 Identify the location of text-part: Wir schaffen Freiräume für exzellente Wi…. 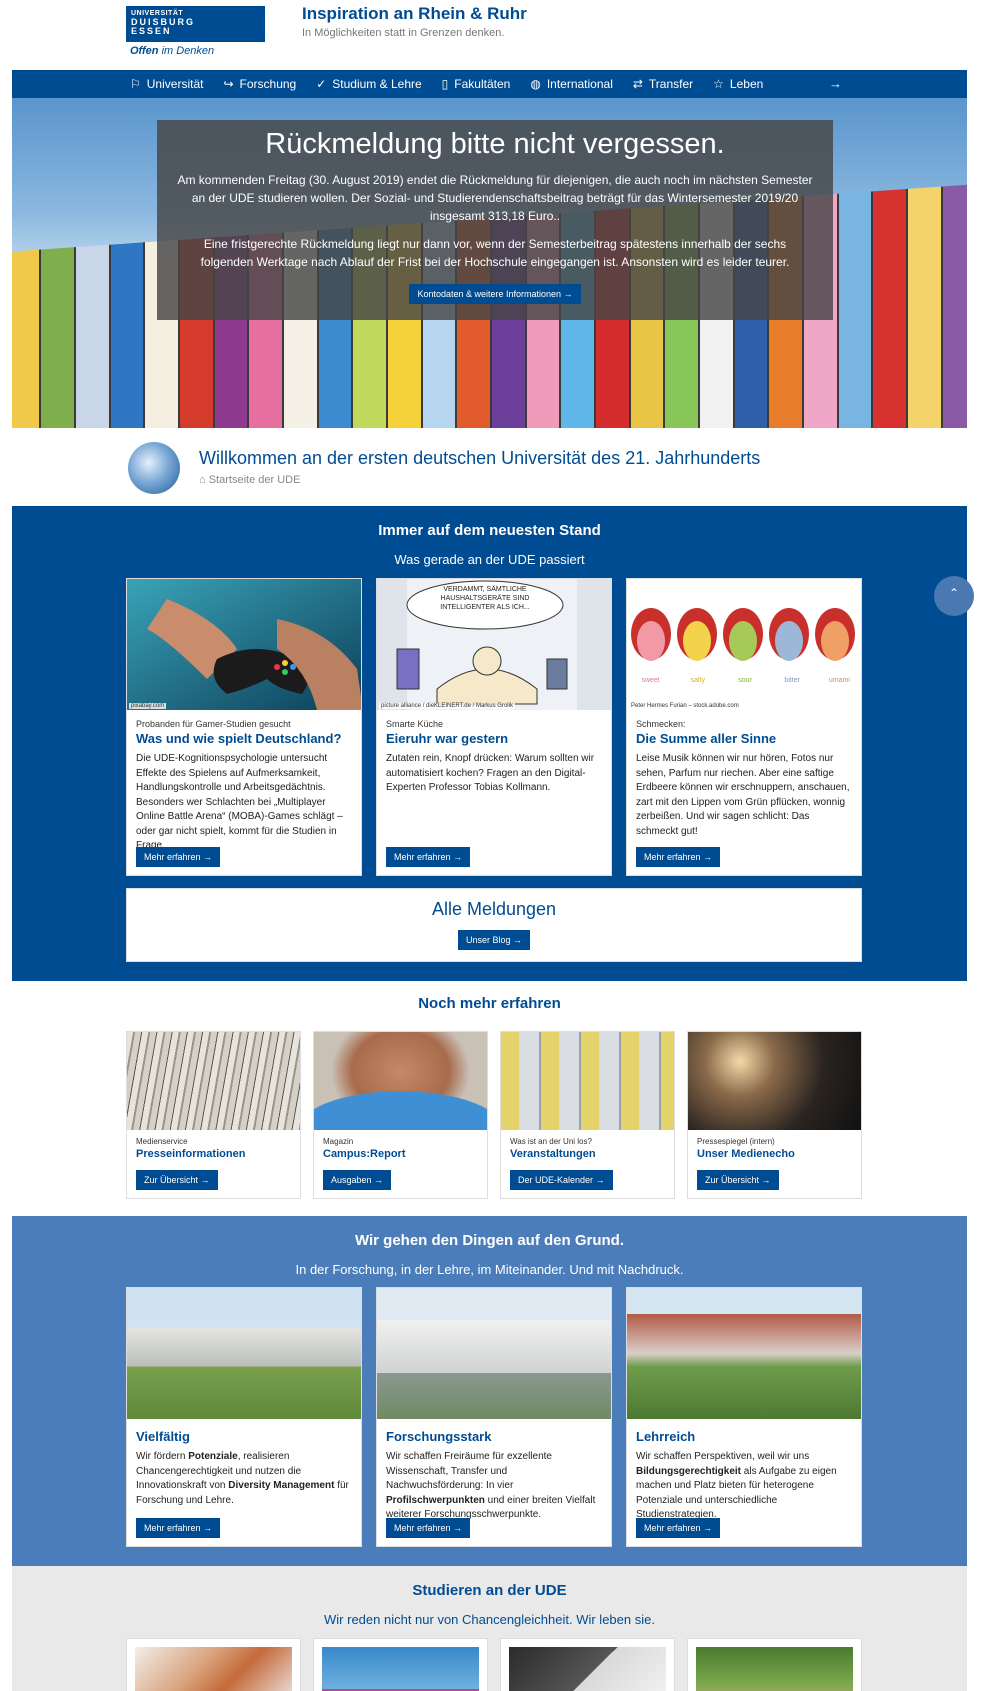
(469, 1471).